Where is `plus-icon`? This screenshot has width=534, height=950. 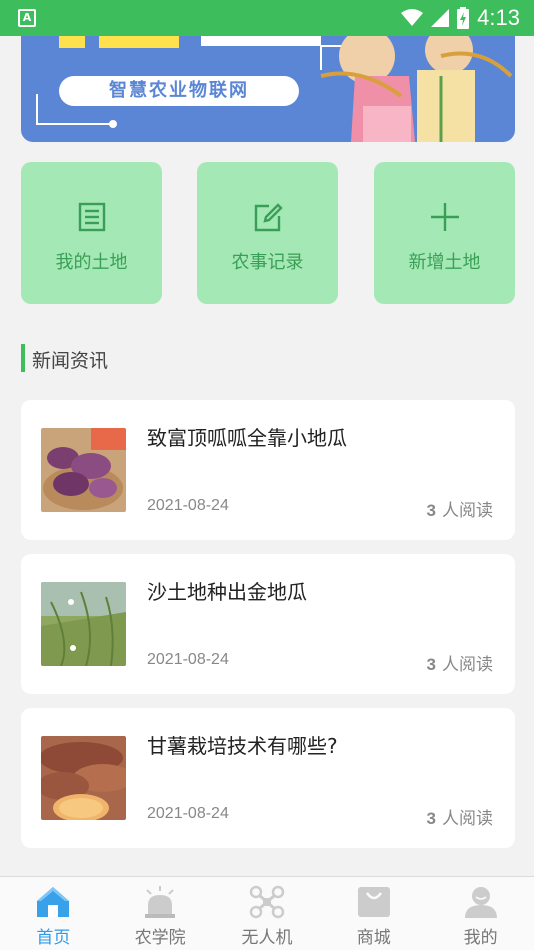 plus-icon is located at coordinates (445, 217).